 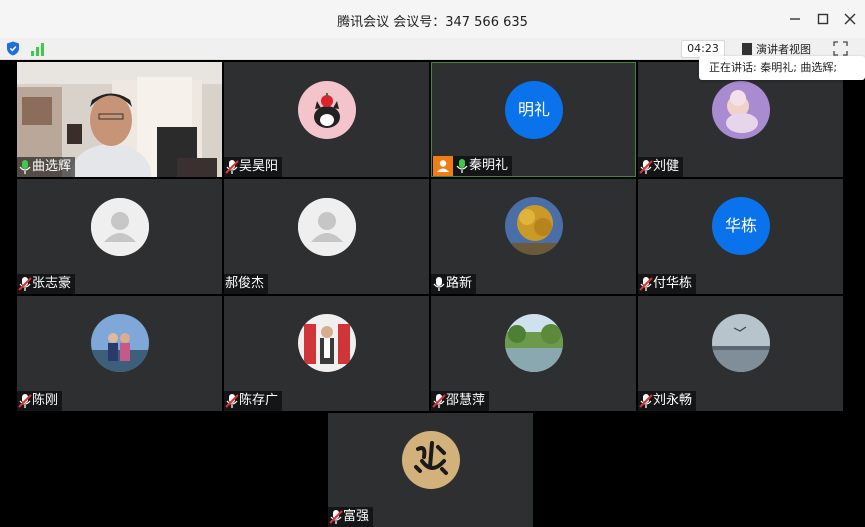 What do you see at coordinates (459, 283) in the screenshot?
I see `participant-name: 路新` at bounding box center [459, 283].